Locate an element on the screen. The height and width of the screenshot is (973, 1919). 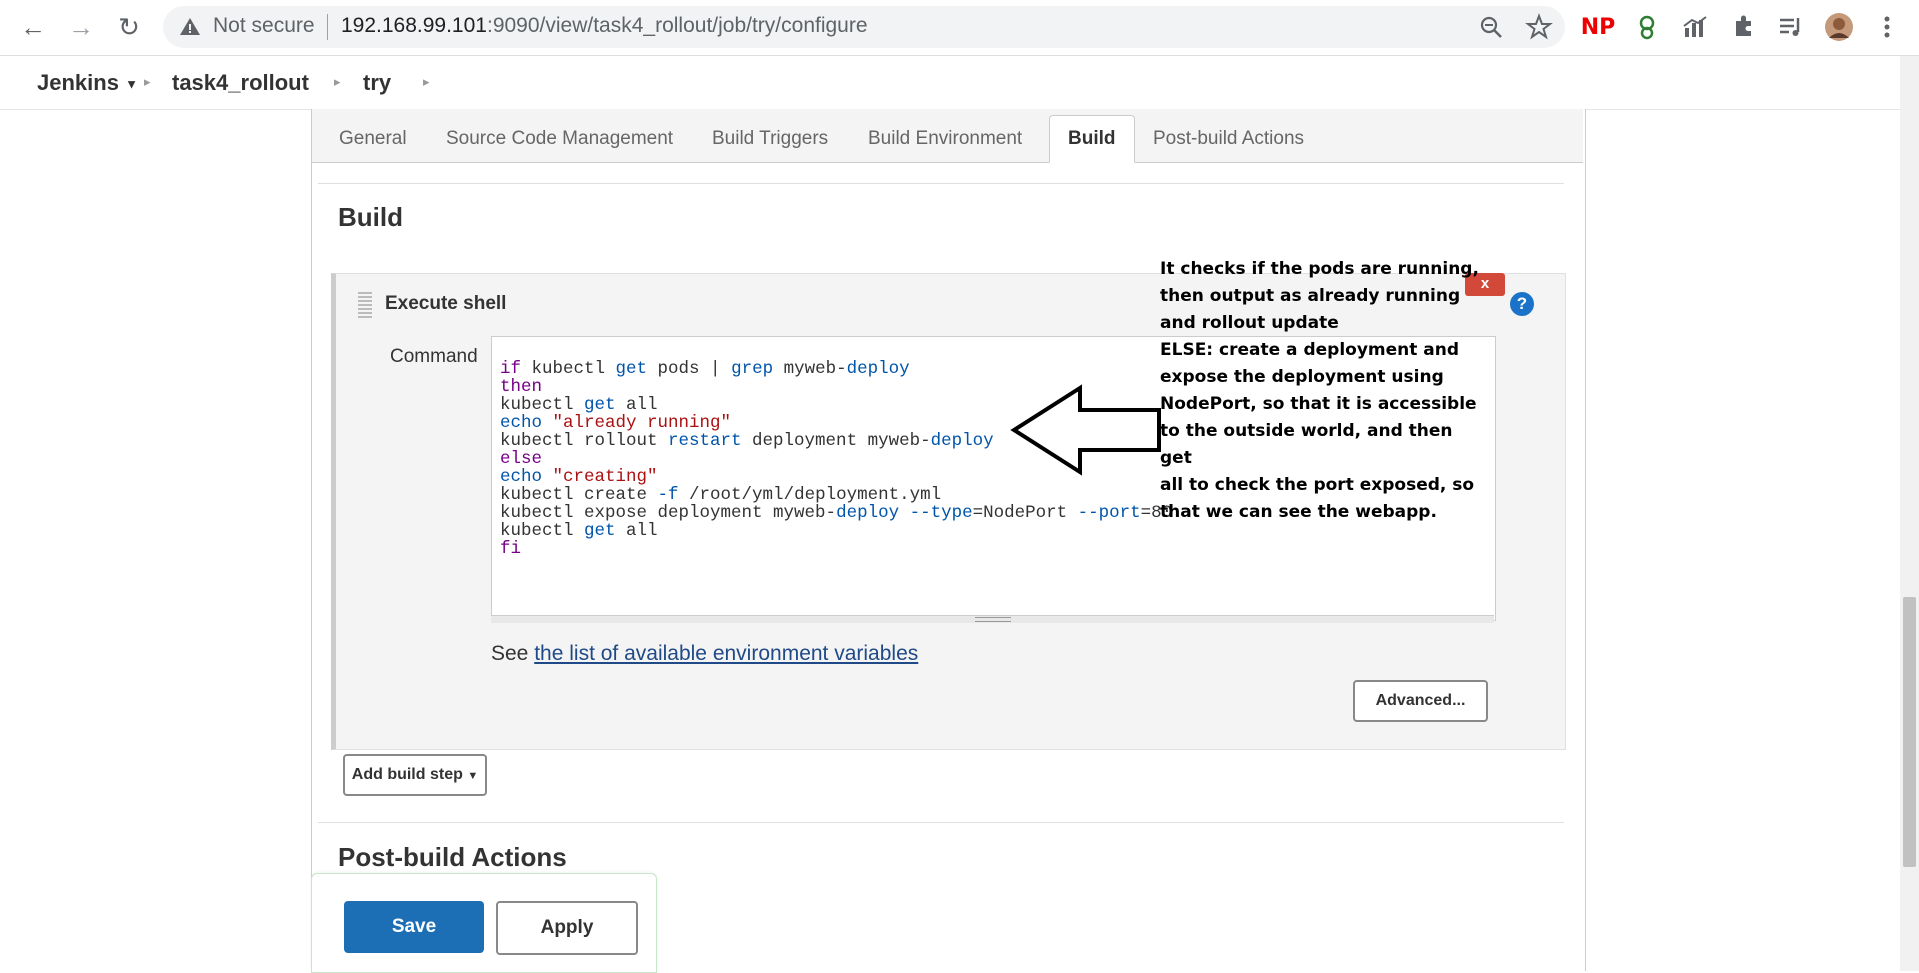
omnibox-divider is located at coordinates (327, 27).